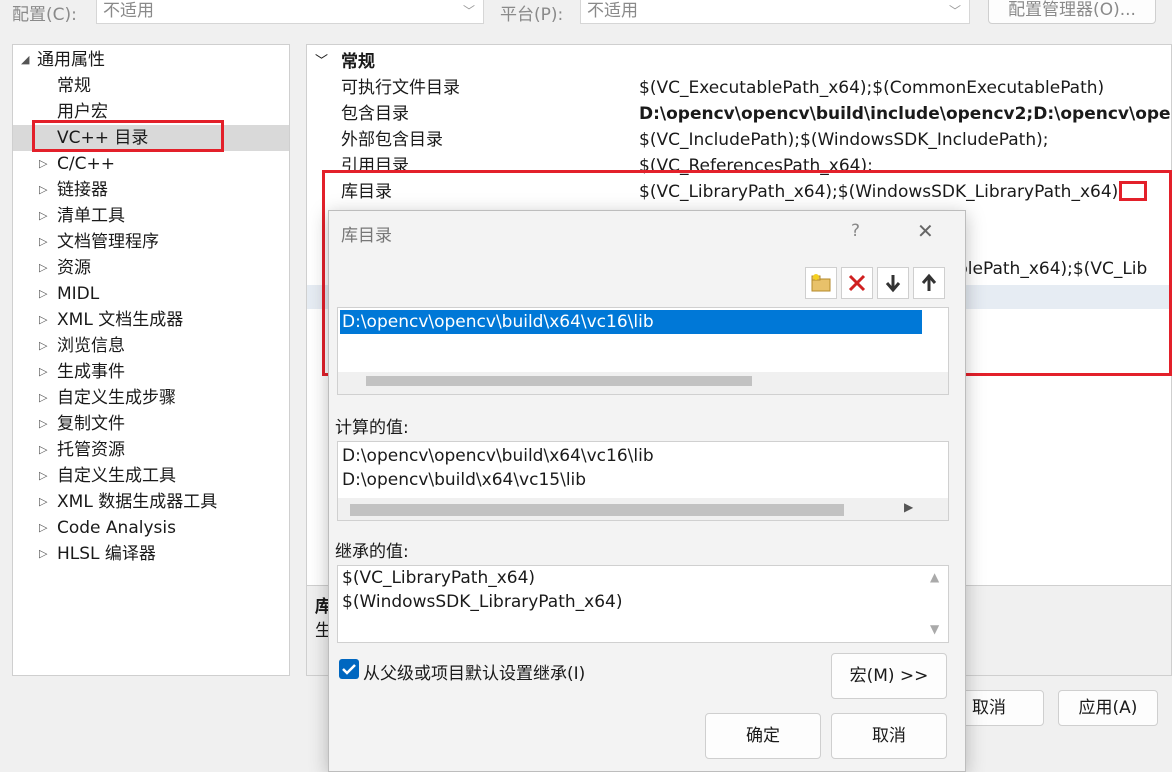 Image resolution: width=1172 pixels, height=772 pixels. What do you see at coordinates (91, 450) in the screenshot?
I see `tree-item-label: 托管资源` at bounding box center [91, 450].